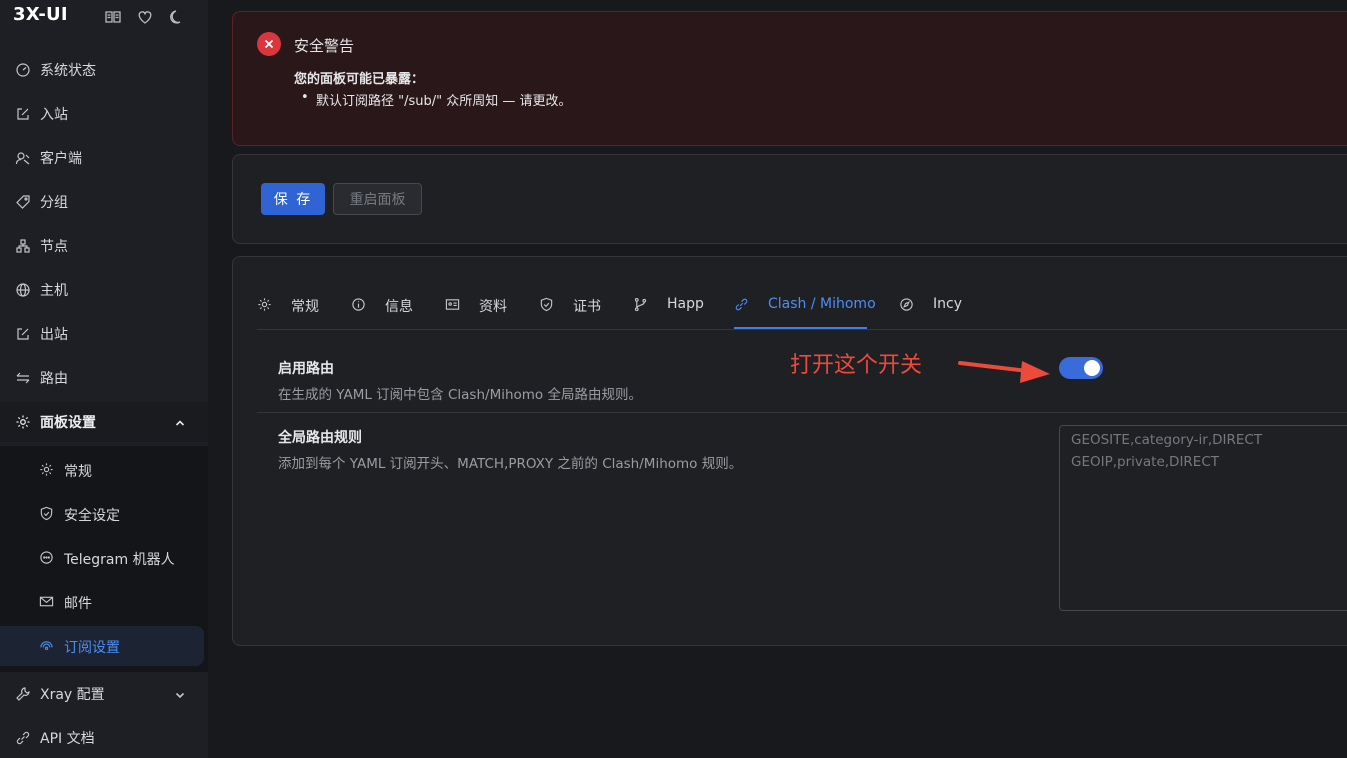  I want to click on rss-icon, so click(46, 645).